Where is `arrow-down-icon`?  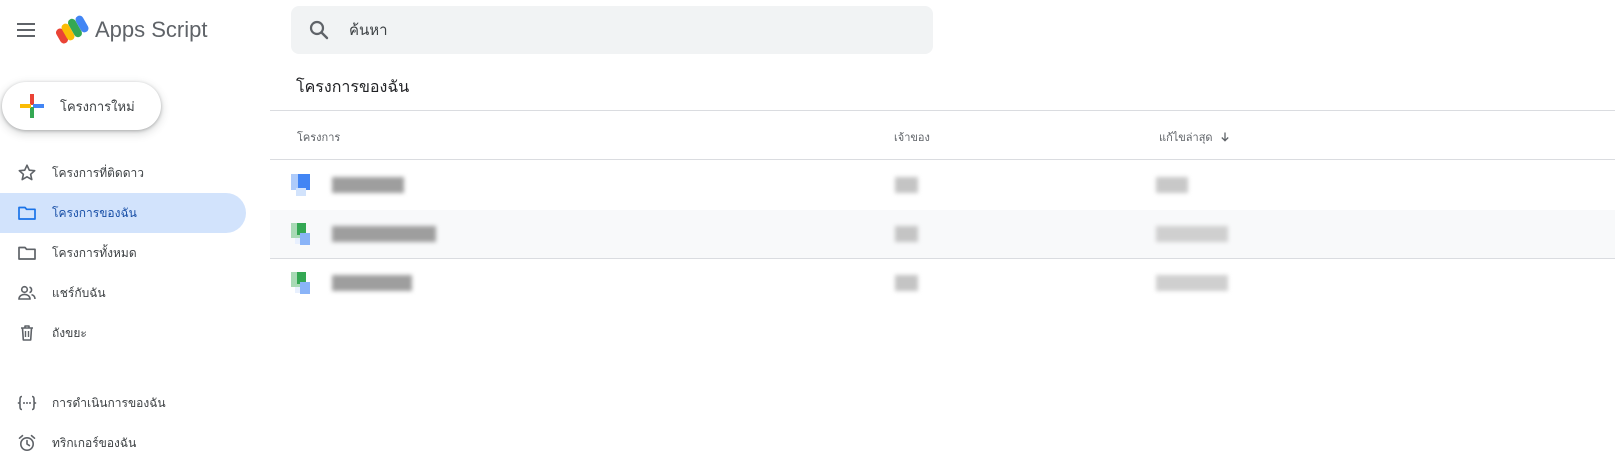 arrow-down-icon is located at coordinates (1225, 137).